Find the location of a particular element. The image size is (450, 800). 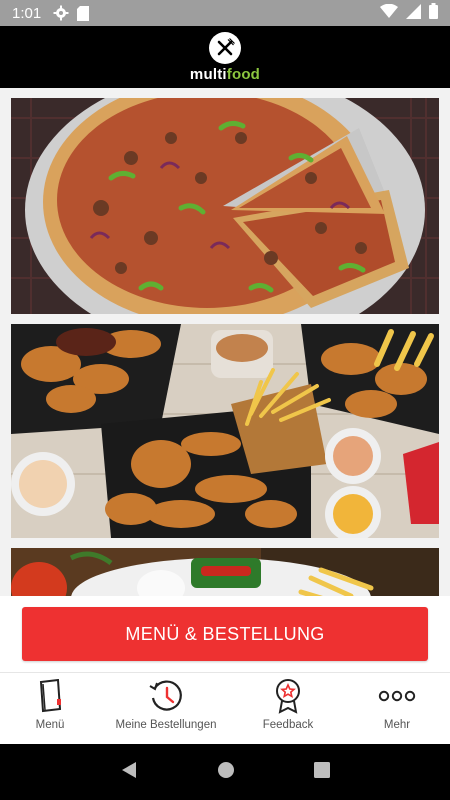

logo-text-multi: multi is located at coordinates (208, 74).